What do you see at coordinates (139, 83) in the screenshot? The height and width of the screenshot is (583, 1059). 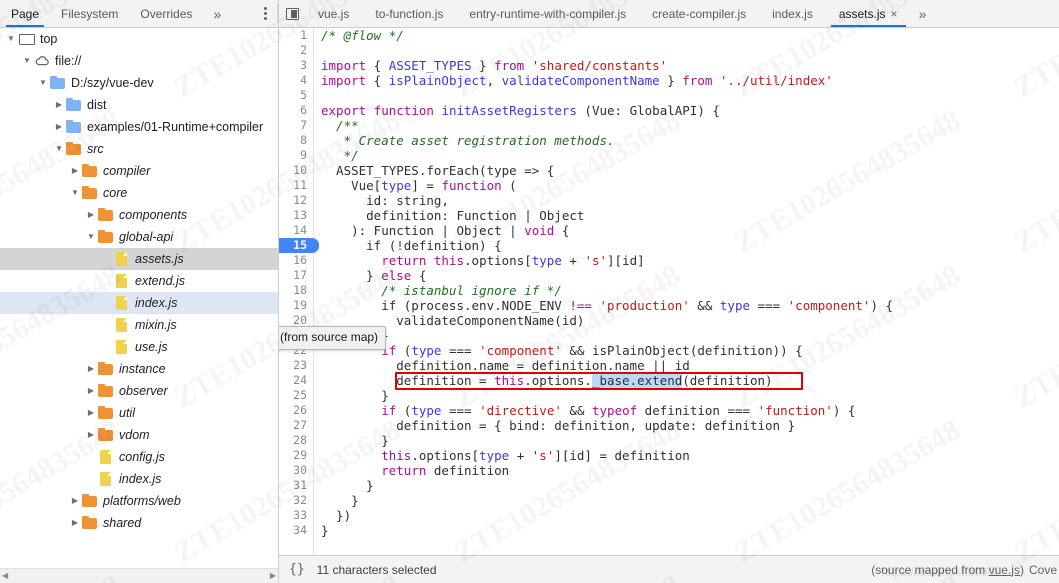 I see `tree-item-d-szy-vue-dev: D:/szy/vue-dev` at bounding box center [139, 83].